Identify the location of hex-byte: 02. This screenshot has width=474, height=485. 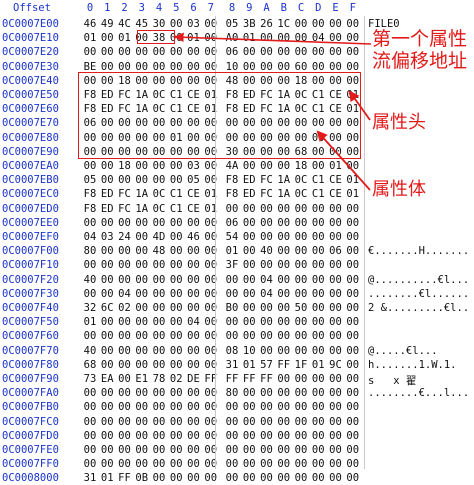
(176, 379).